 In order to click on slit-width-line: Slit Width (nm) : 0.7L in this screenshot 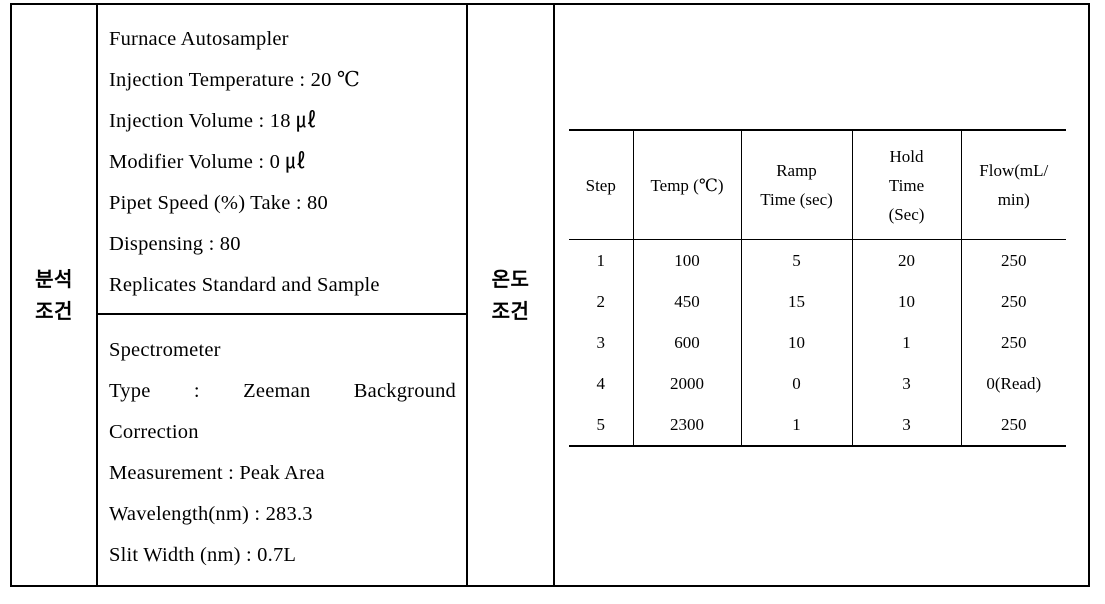, I will do `click(203, 555)`.